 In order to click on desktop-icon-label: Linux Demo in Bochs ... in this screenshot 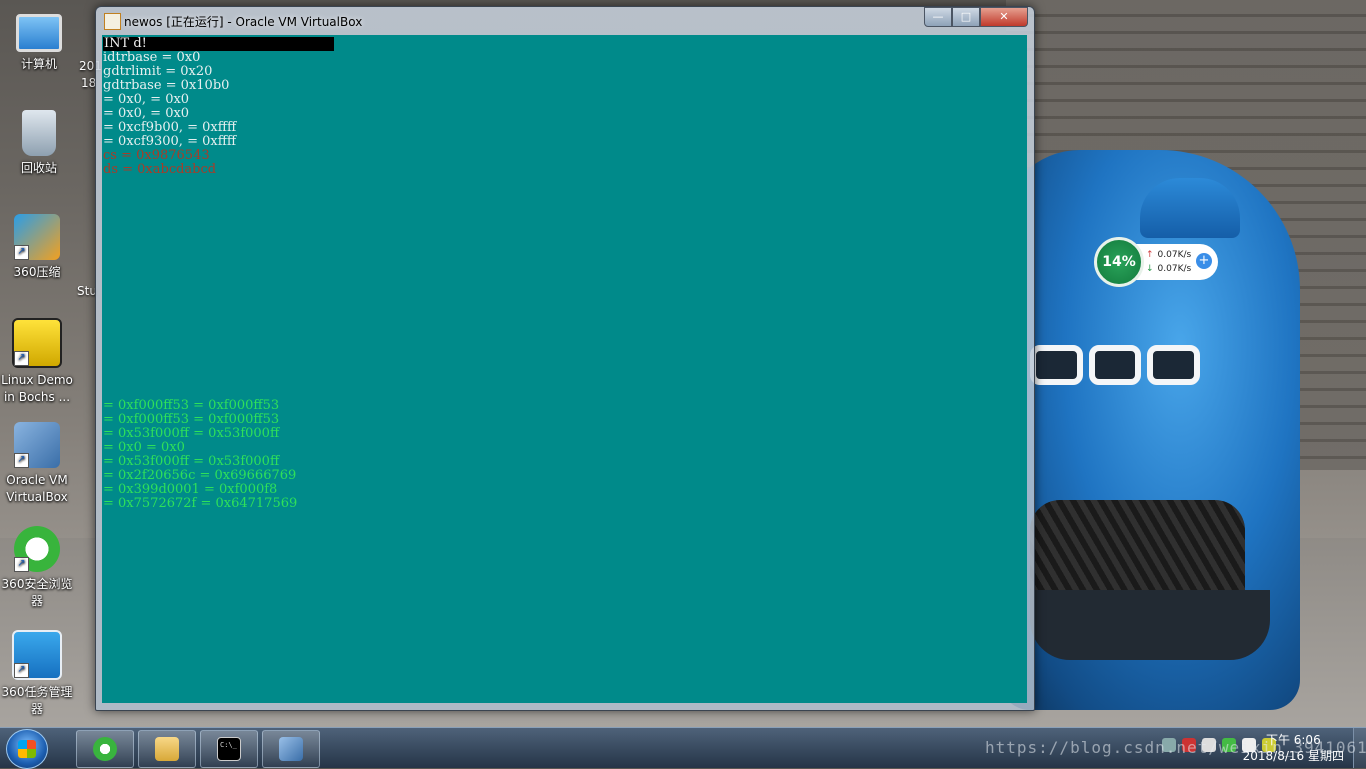, I will do `click(37, 388)`.